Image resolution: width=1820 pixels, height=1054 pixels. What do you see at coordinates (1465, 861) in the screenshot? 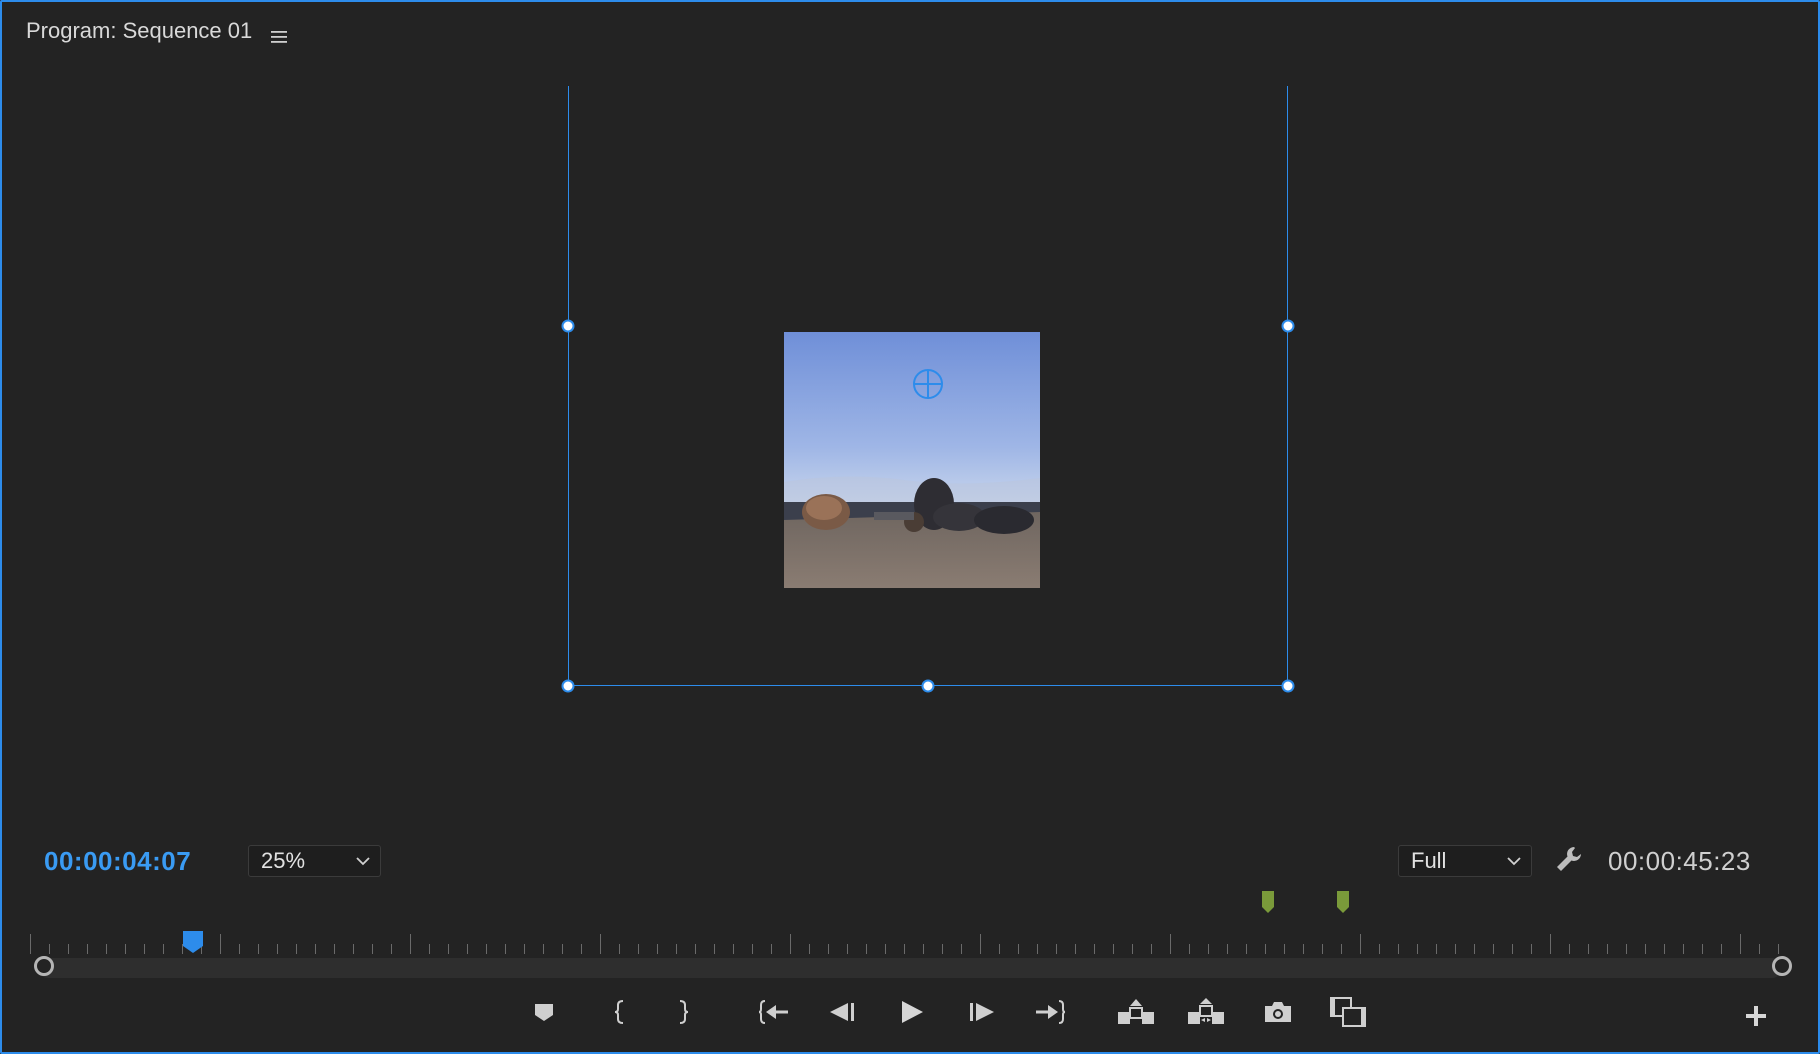
I see `playback-resolution-dropdown: Full` at bounding box center [1465, 861].